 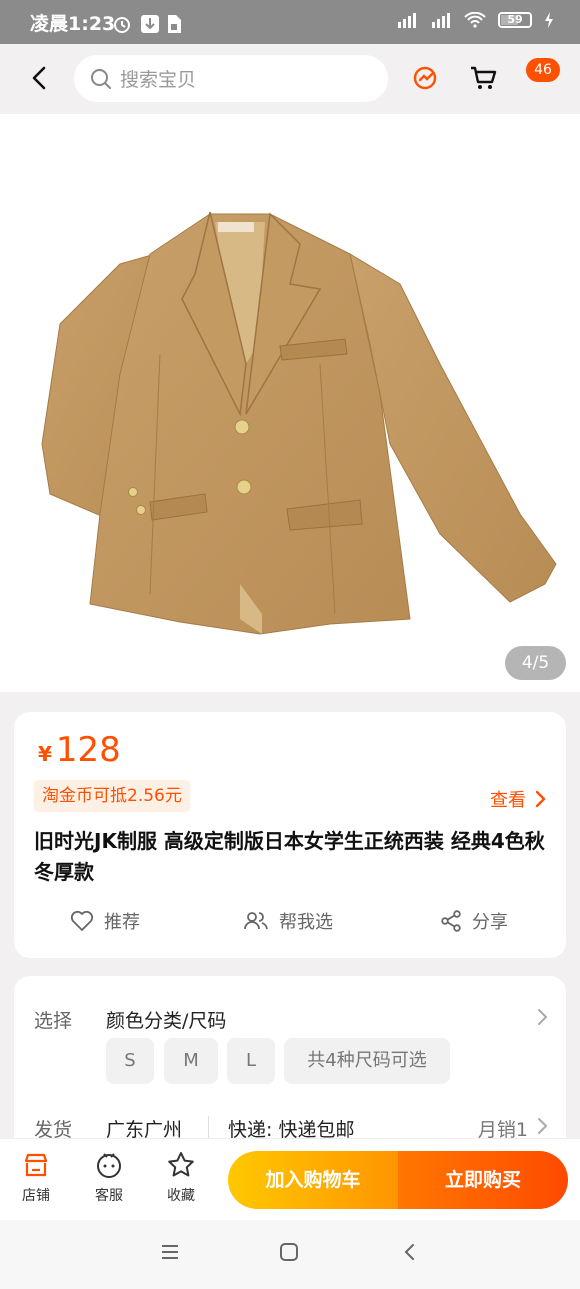 What do you see at coordinates (441, 20) in the screenshot?
I see `signal-2-icon` at bounding box center [441, 20].